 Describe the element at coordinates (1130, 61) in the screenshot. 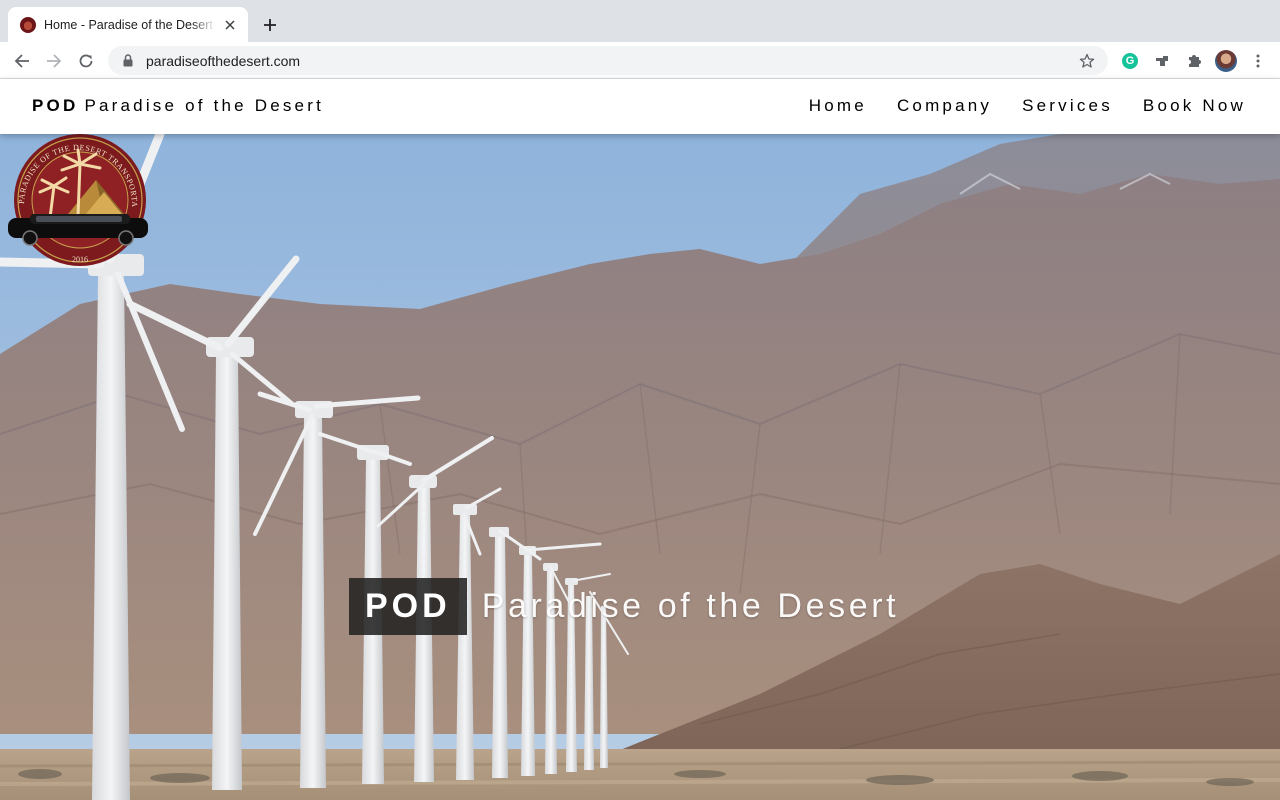

I see `grammarly-icon: G` at that location.